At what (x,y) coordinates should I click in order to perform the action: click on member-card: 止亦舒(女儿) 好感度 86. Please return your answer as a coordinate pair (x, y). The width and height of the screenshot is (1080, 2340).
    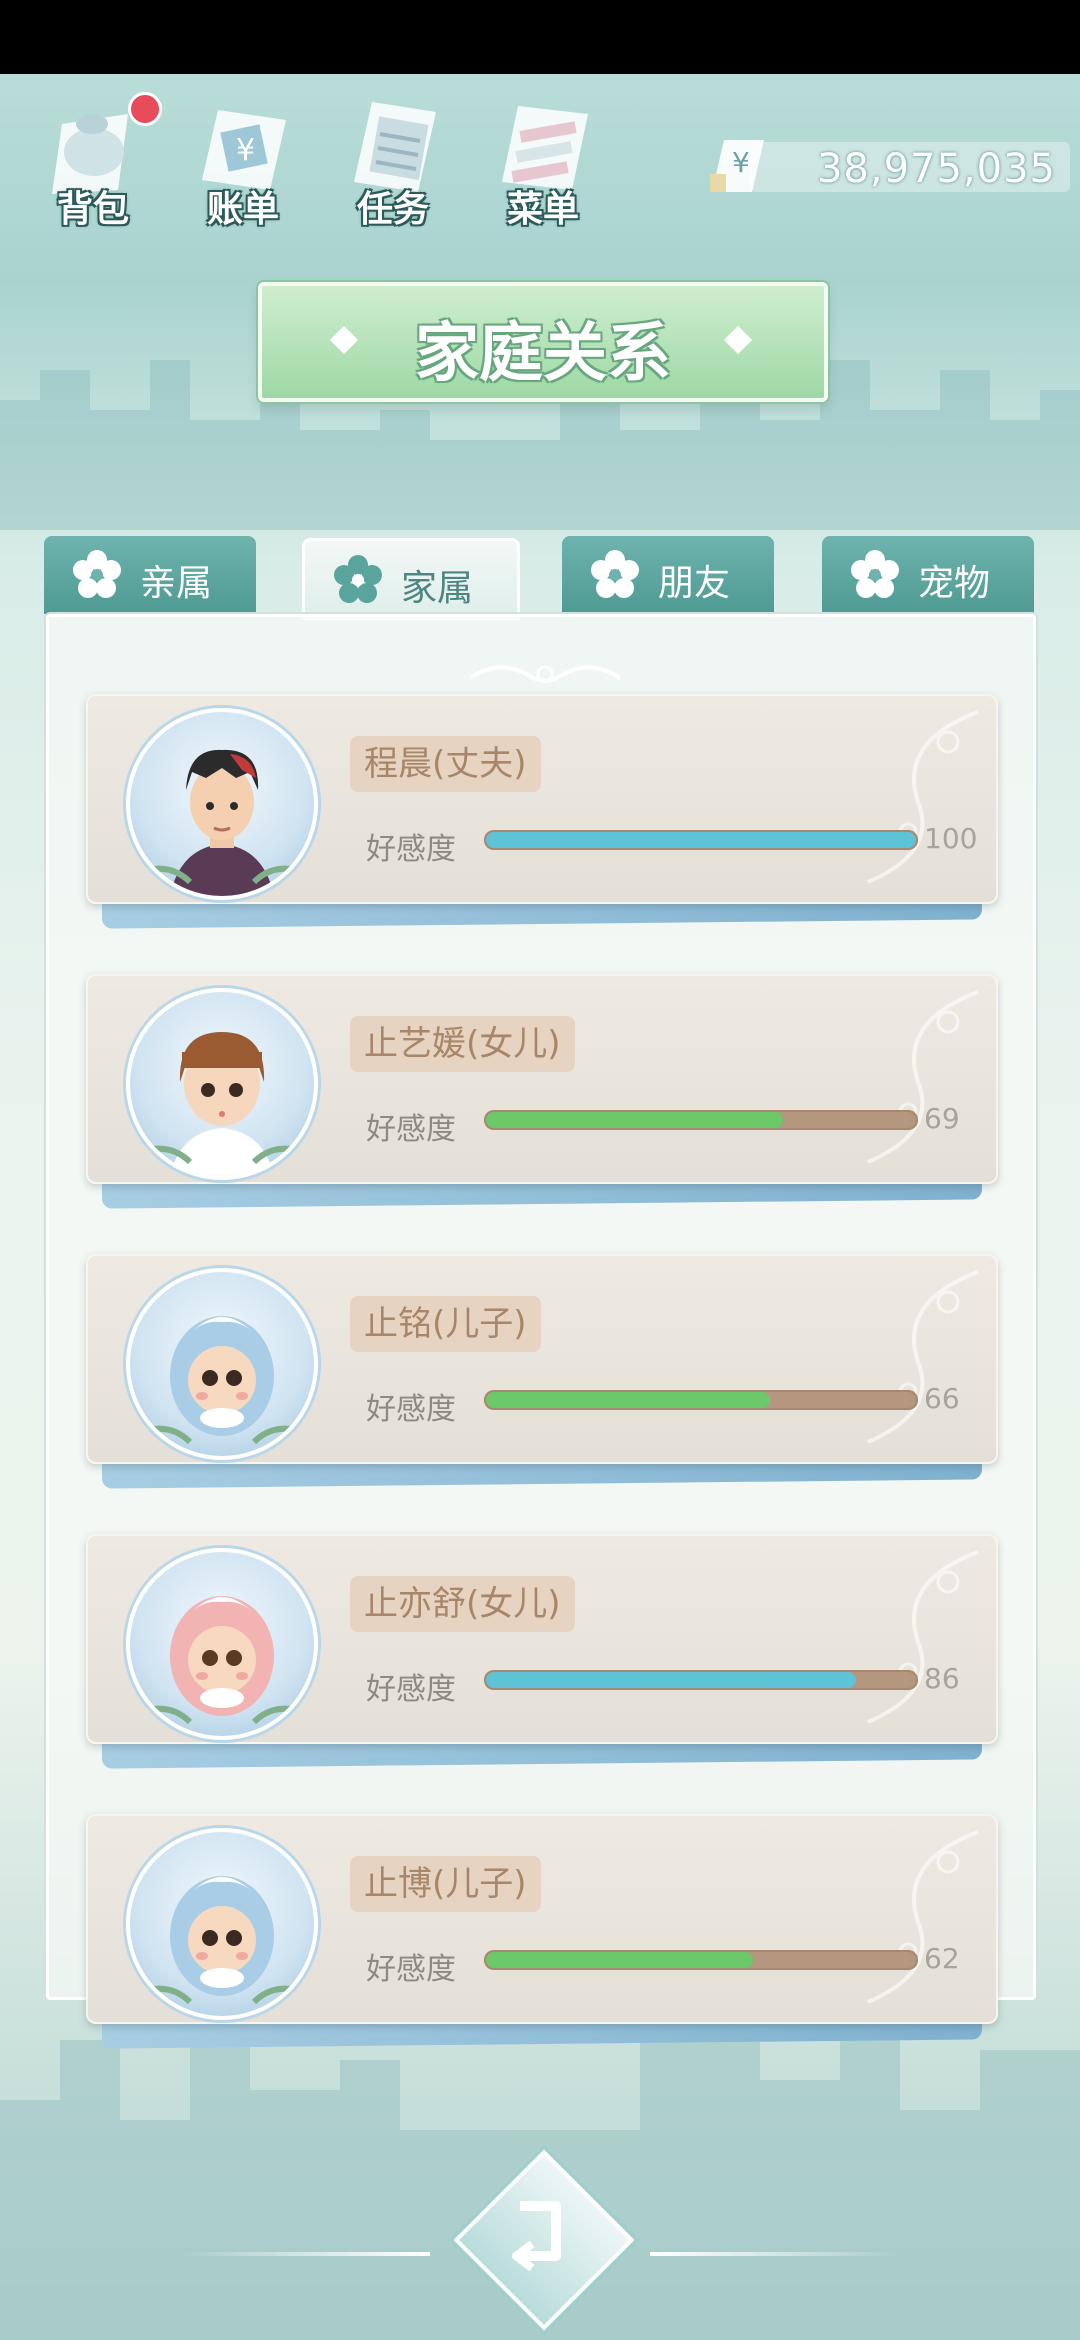
    Looking at the image, I should click on (542, 1651).